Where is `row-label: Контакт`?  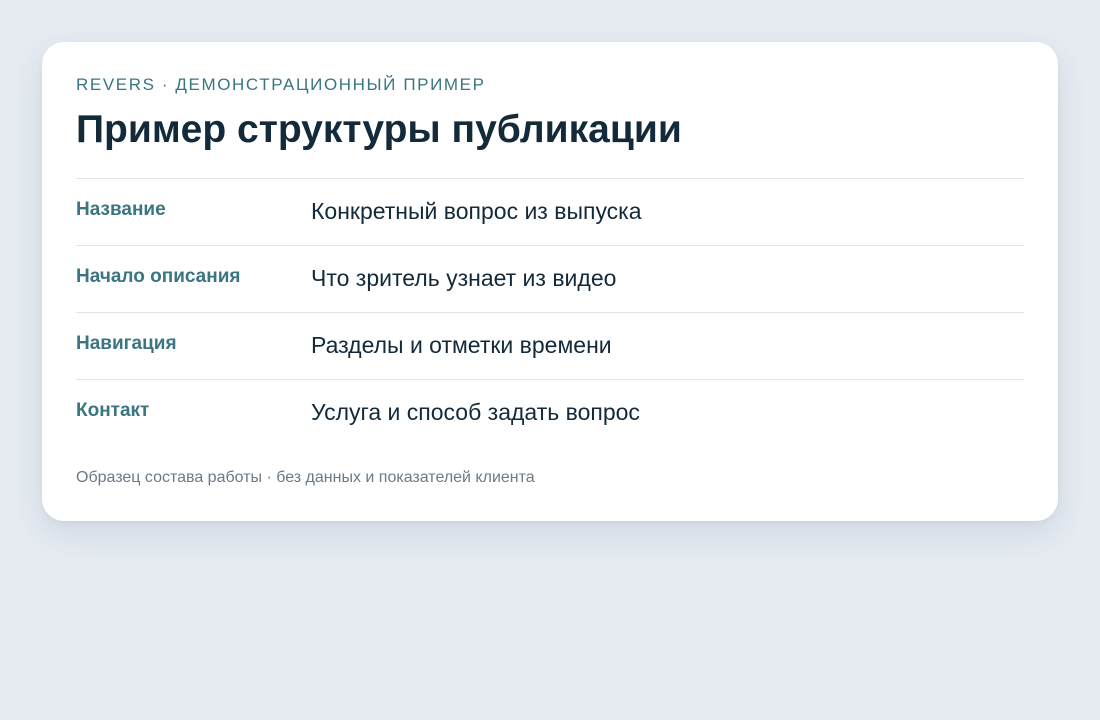 row-label: Контакт is located at coordinates (113, 410).